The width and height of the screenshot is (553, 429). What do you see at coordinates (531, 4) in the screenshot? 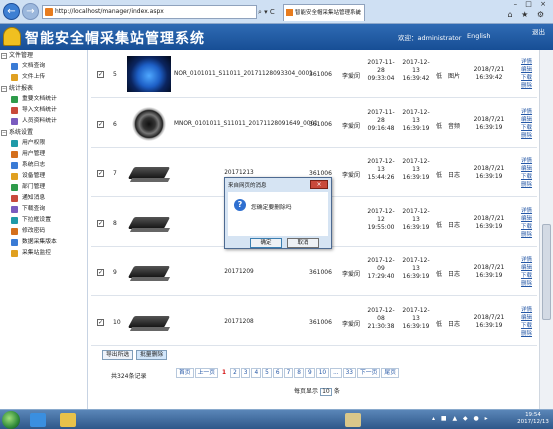
I see `window-controls: – □ ×` at bounding box center [531, 4].